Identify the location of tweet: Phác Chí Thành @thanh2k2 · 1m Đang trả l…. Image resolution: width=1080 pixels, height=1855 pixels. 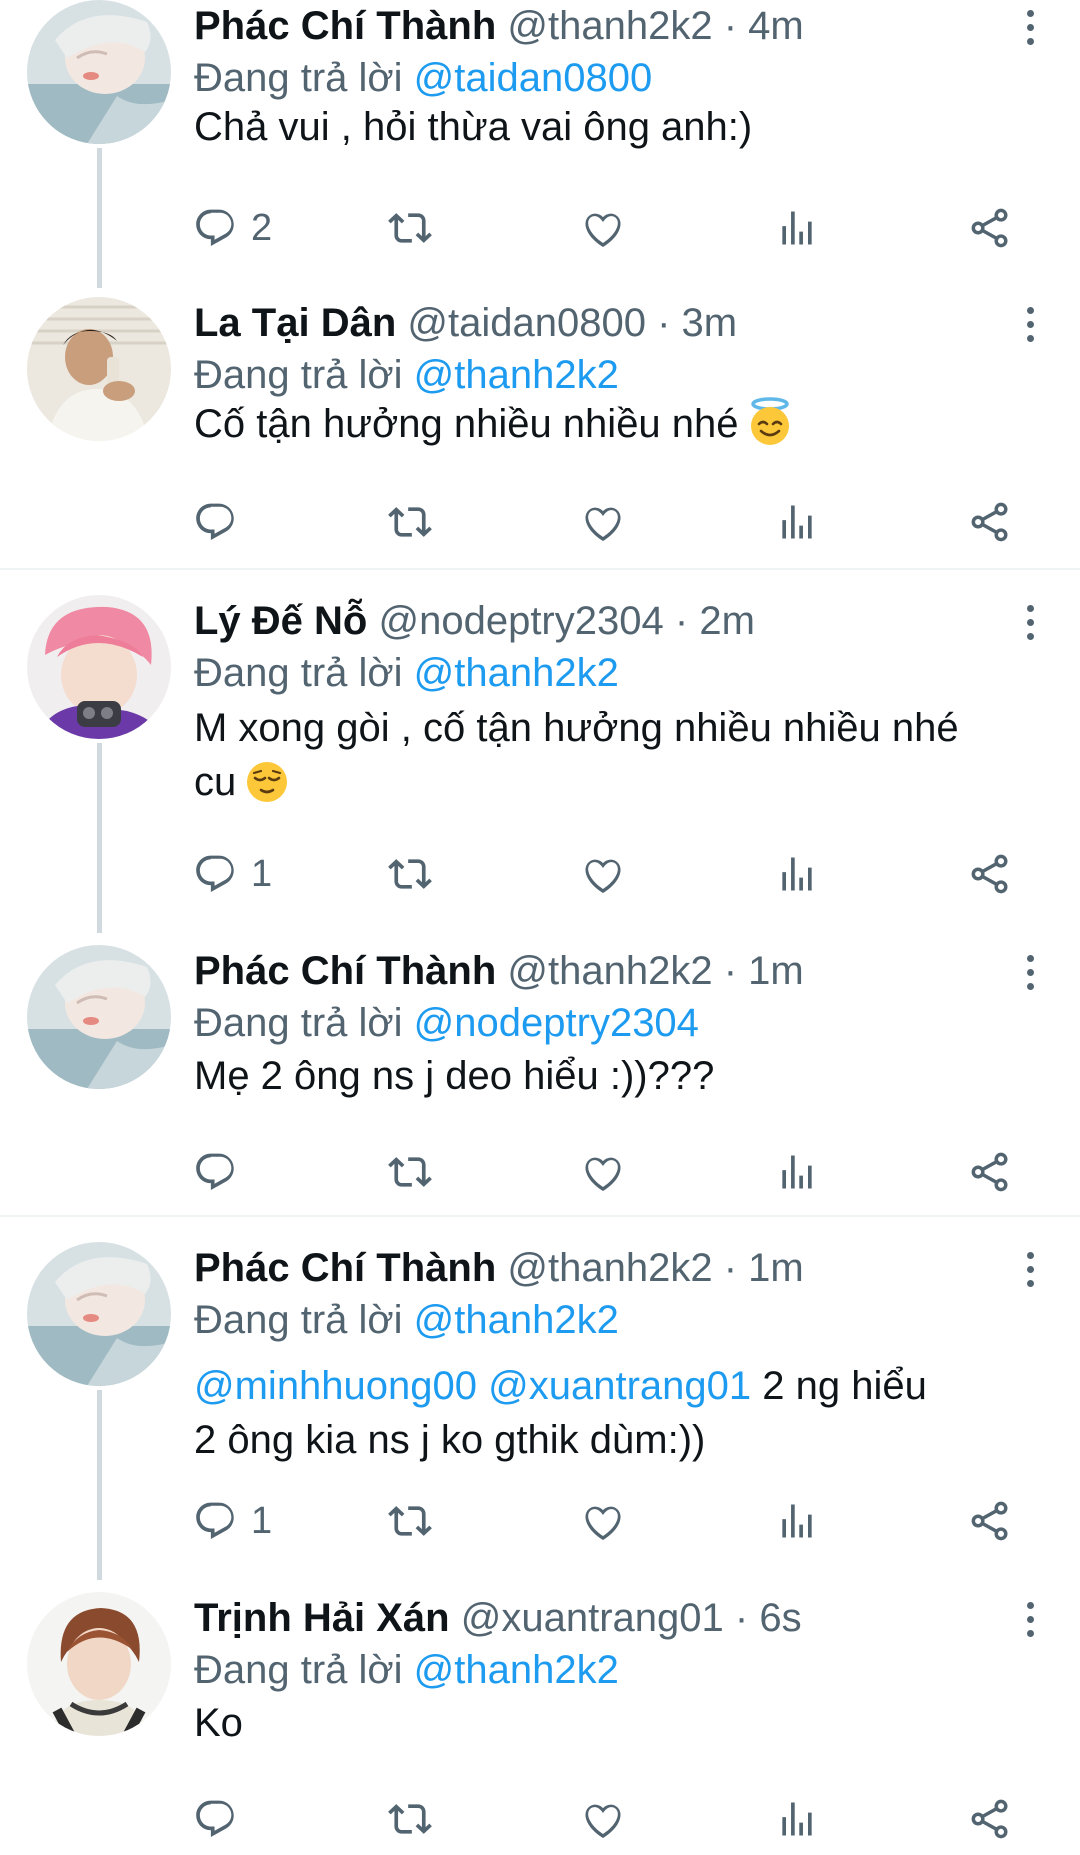
(540, 1080).